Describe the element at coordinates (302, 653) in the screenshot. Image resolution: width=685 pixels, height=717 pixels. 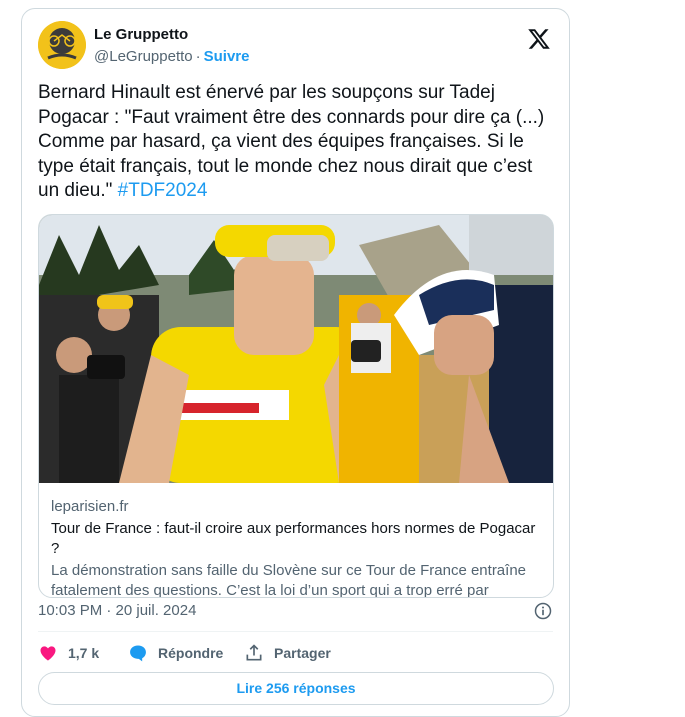
I see `share-label: Partager` at that location.